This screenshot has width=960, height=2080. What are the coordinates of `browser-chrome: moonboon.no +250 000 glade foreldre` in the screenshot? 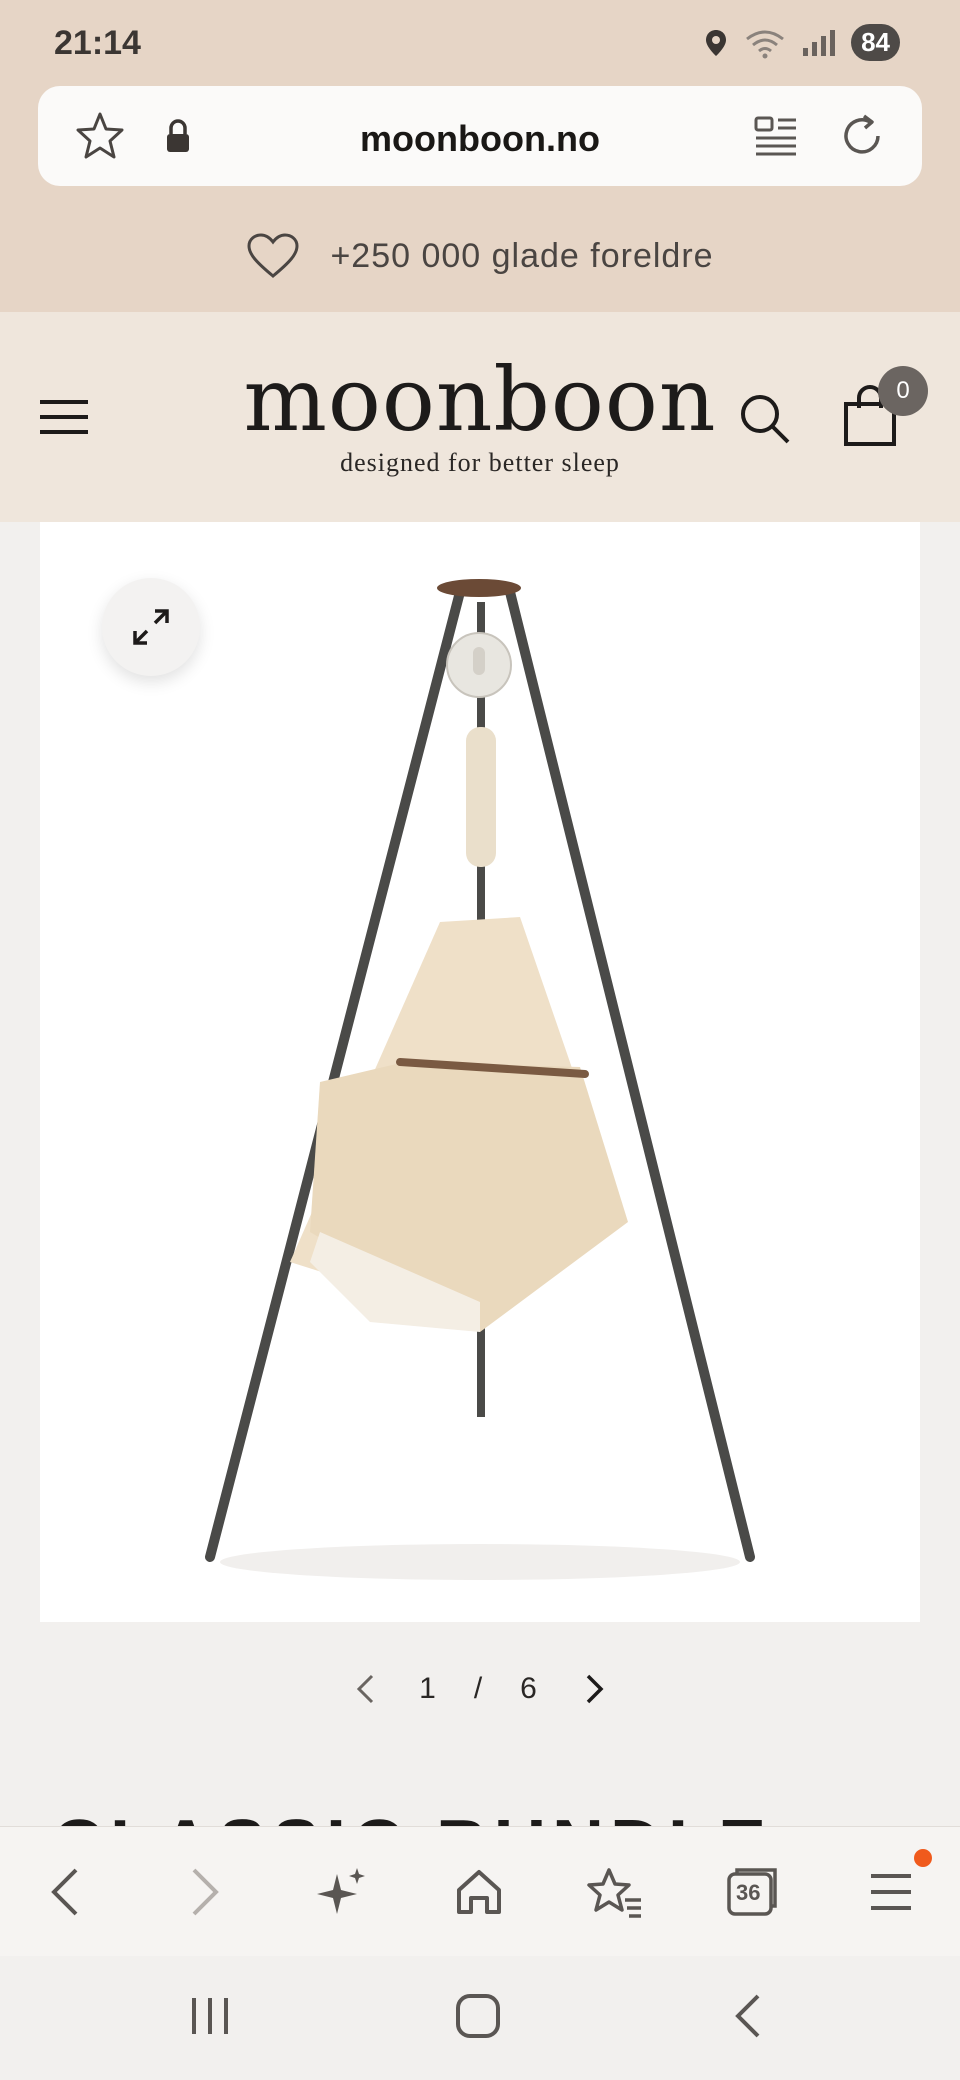 It's located at (480, 199).